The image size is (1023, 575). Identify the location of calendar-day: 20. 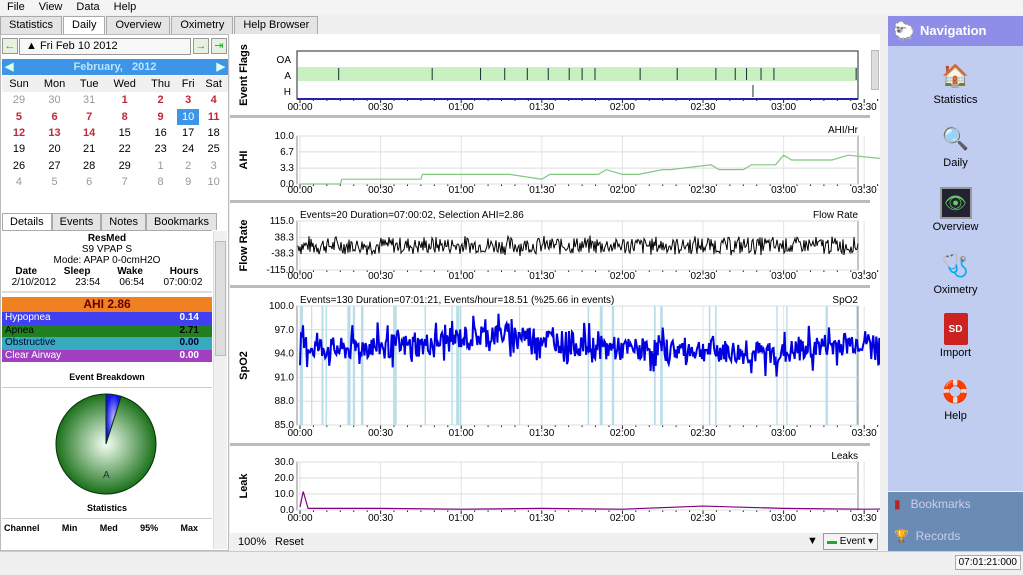
(54, 149).